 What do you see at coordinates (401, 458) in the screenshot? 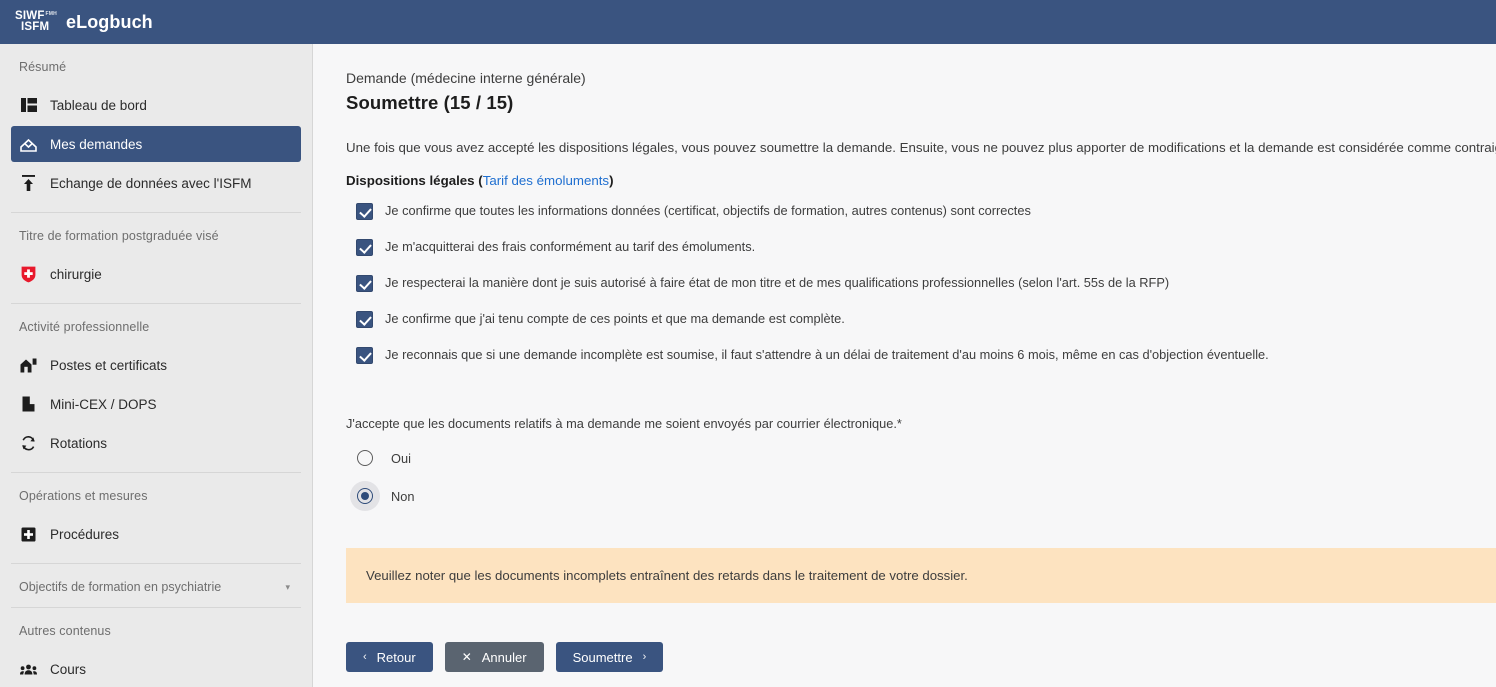
I see `radio-label: Oui` at bounding box center [401, 458].